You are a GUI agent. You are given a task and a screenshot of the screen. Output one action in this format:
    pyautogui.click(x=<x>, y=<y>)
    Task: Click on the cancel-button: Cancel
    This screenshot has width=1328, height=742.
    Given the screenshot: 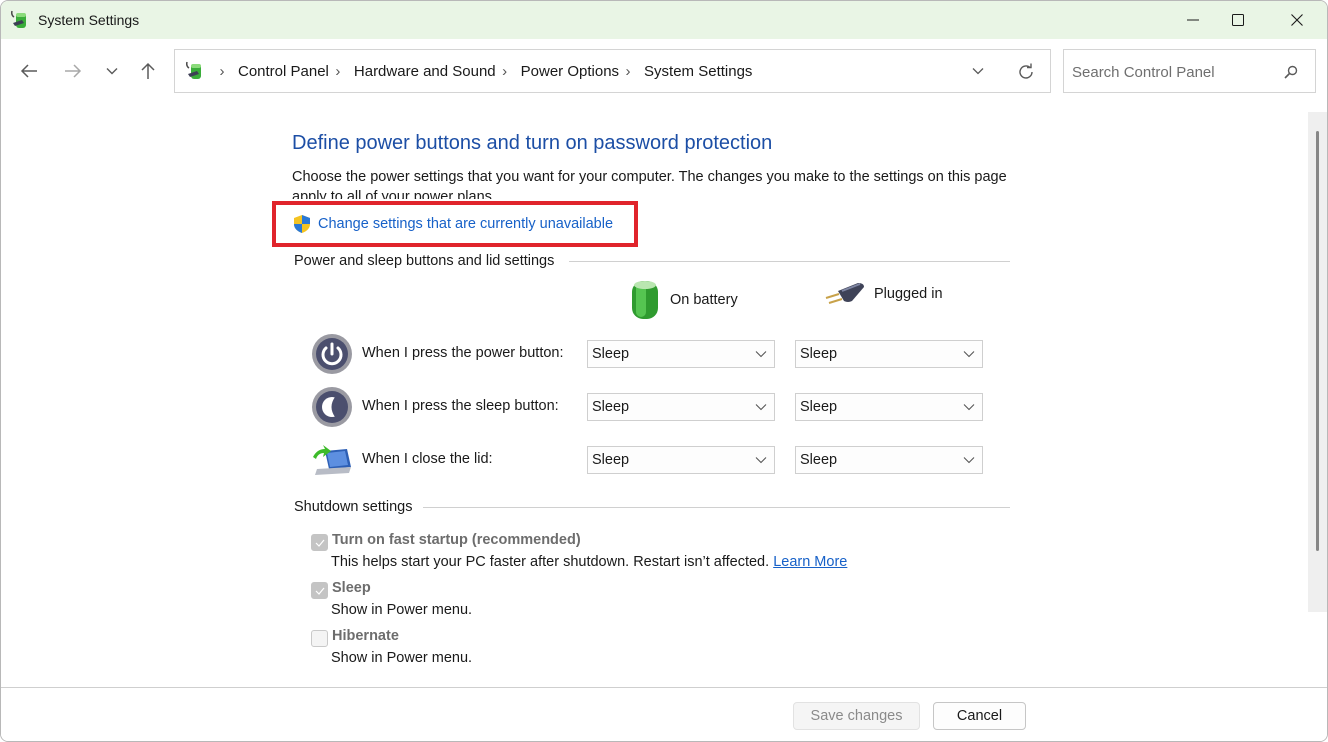 What is the action you would take?
    pyautogui.click(x=979, y=716)
    